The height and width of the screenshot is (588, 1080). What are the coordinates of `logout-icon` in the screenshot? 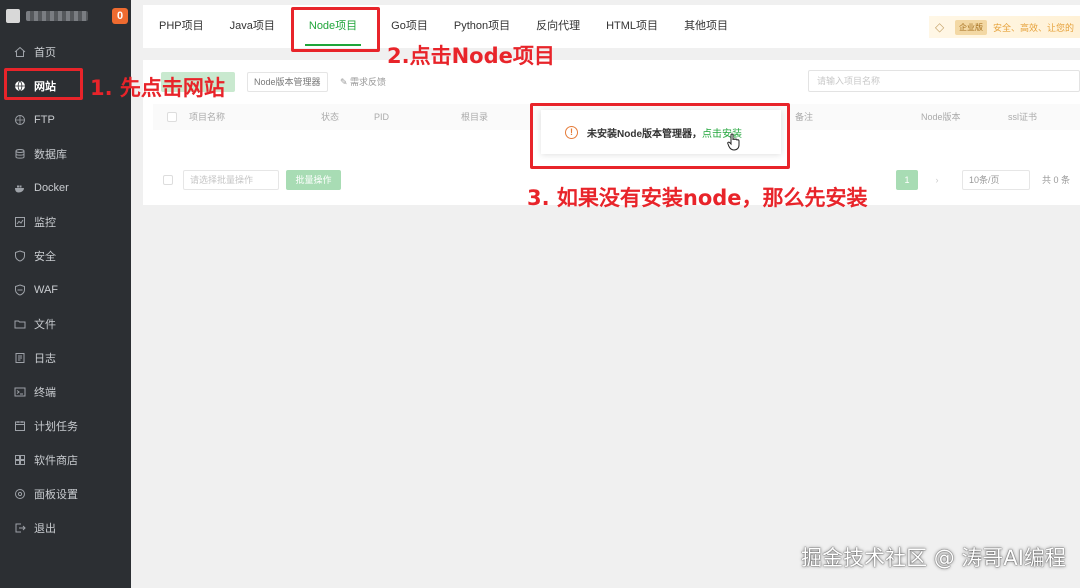 It's located at (20, 528).